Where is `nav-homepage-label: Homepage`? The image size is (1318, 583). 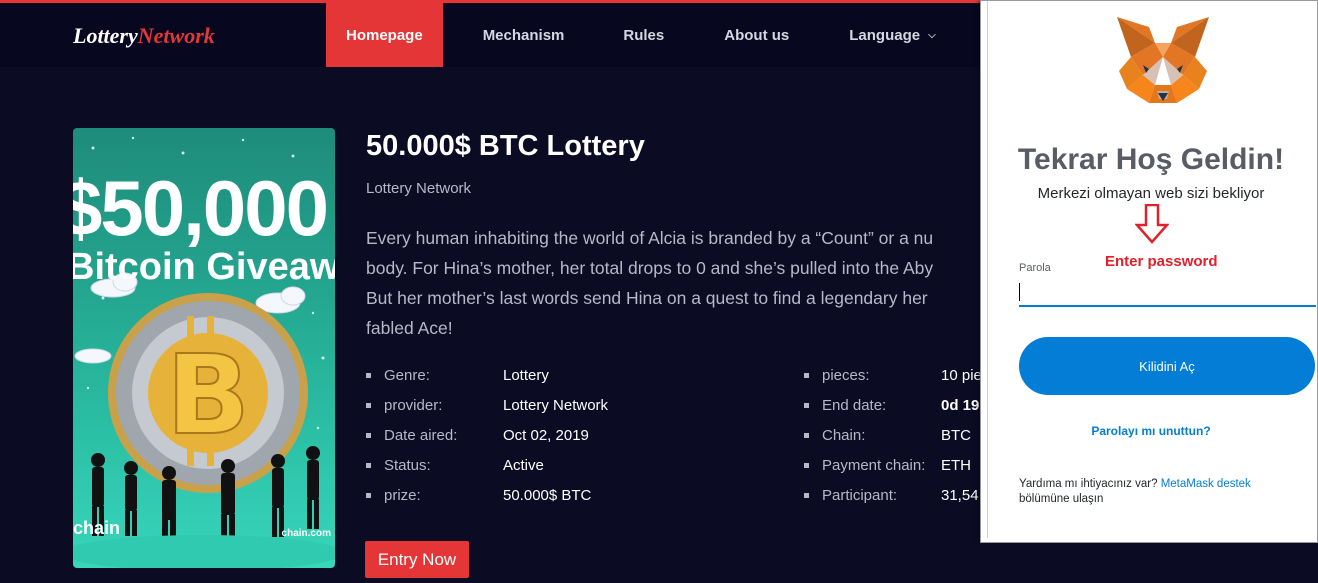 nav-homepage-label: Homepage is located at coordinates (384, 35).